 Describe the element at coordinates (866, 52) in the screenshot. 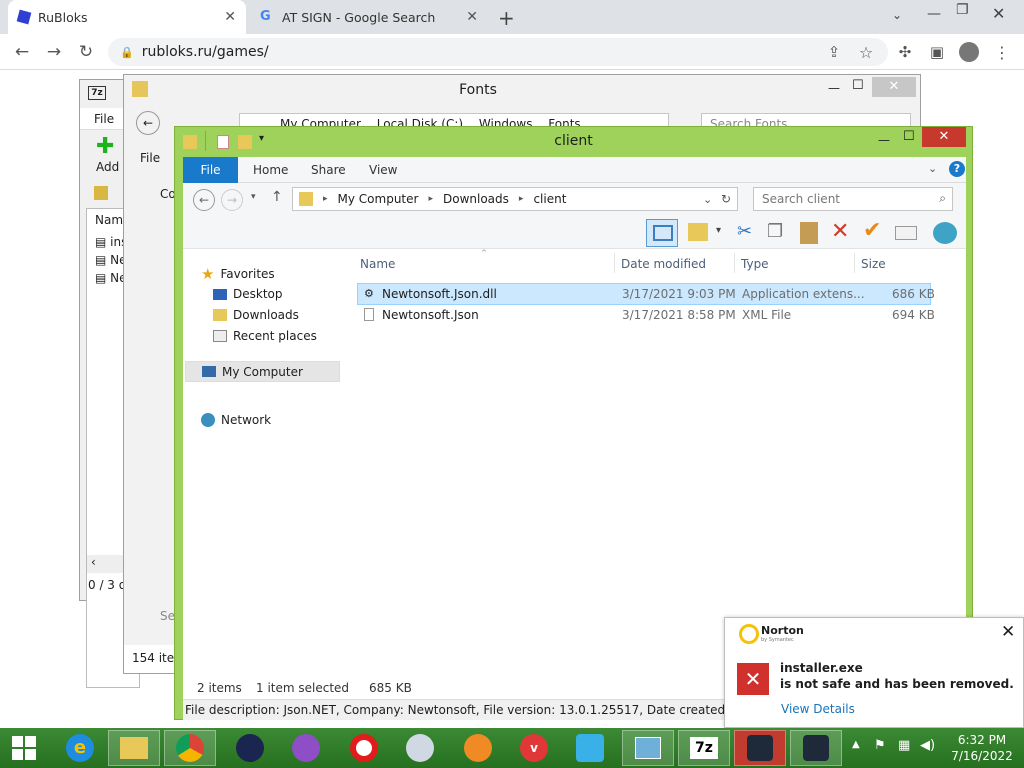

I see `bookmark-star-icon: ☆` at that location.